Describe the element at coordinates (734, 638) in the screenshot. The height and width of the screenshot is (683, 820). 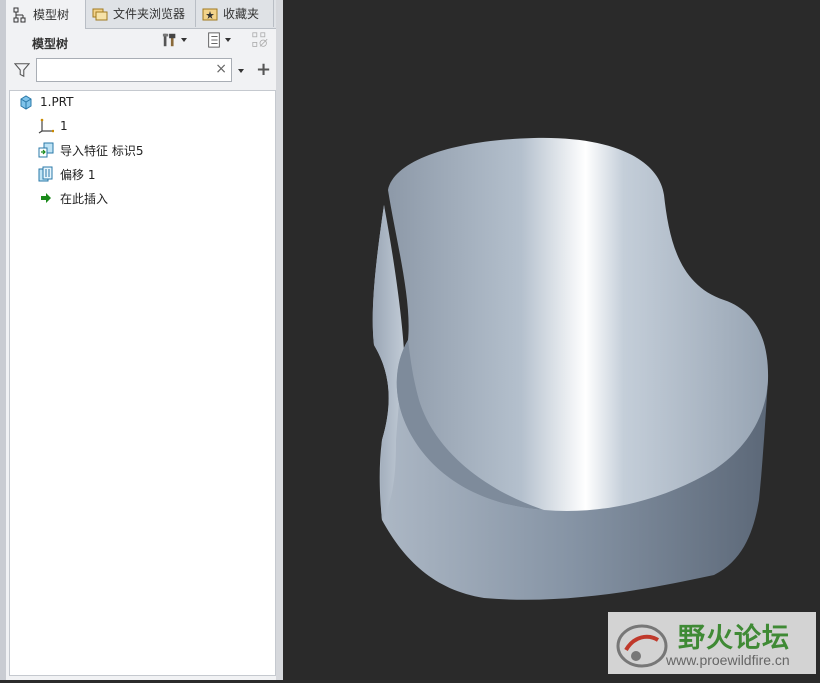
I see `watermark-title: 野火论坛` at that location.